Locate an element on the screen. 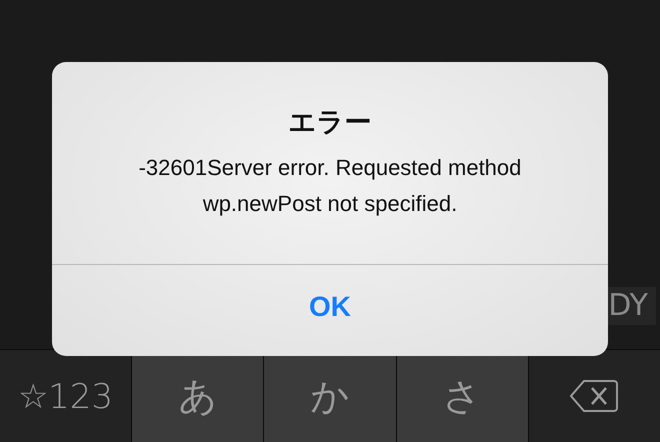 Image resolution: width=660 pixels, height=442 pixels. delete-key is located at coordinates (594, 396).